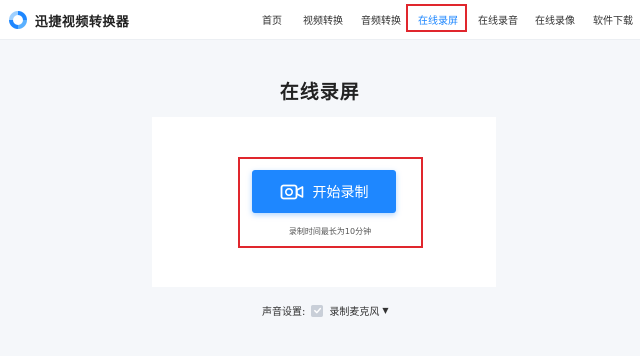  I want to click on nav-item-video-convert: 视频转换, so click(323, 19).